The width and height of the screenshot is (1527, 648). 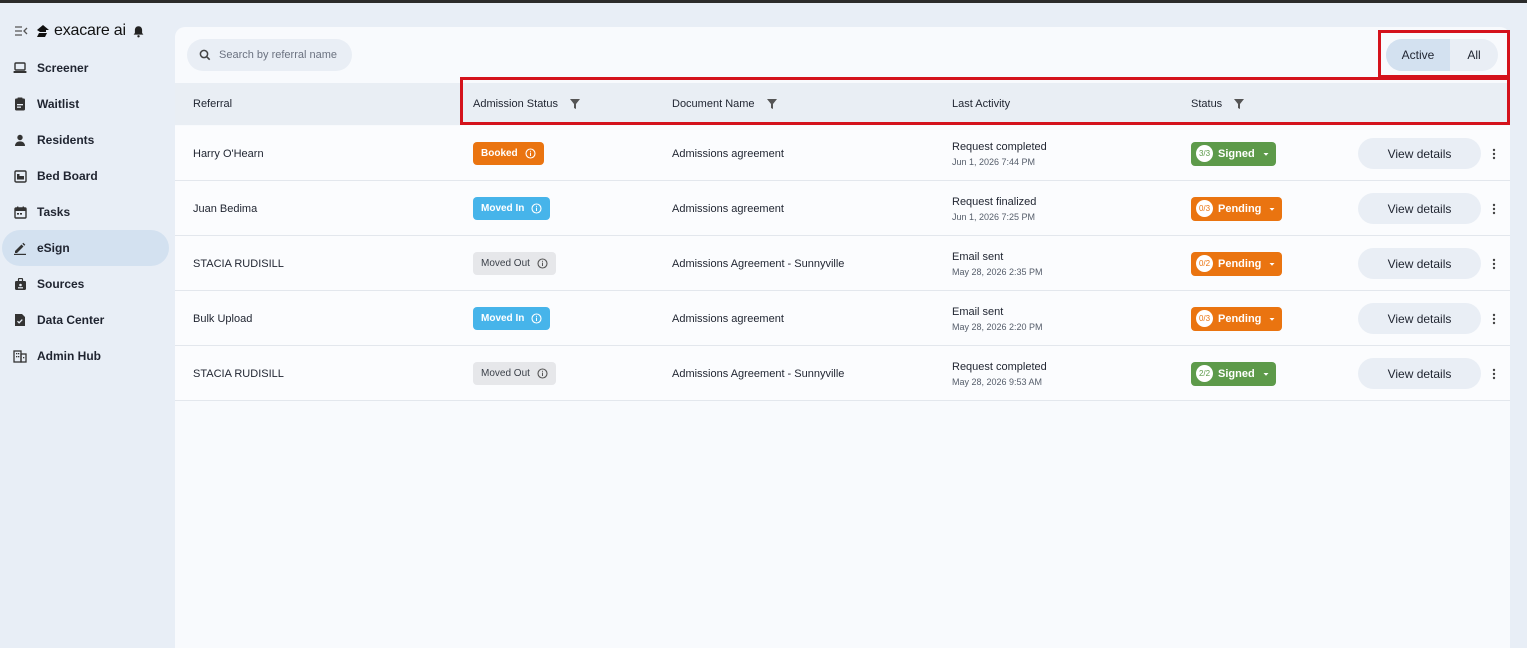 What do you see at coordinates (994, 208) in the screenshot?
I see `last-activity: Request finalized Jun 1, 2026 7:25 PM` at bounding box center [994, 208].